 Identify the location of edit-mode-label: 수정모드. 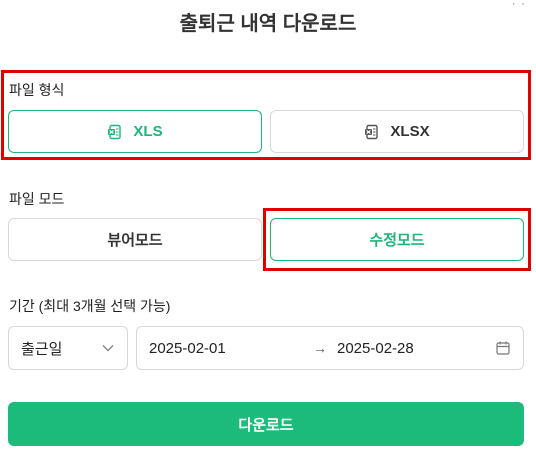
(397, 240).